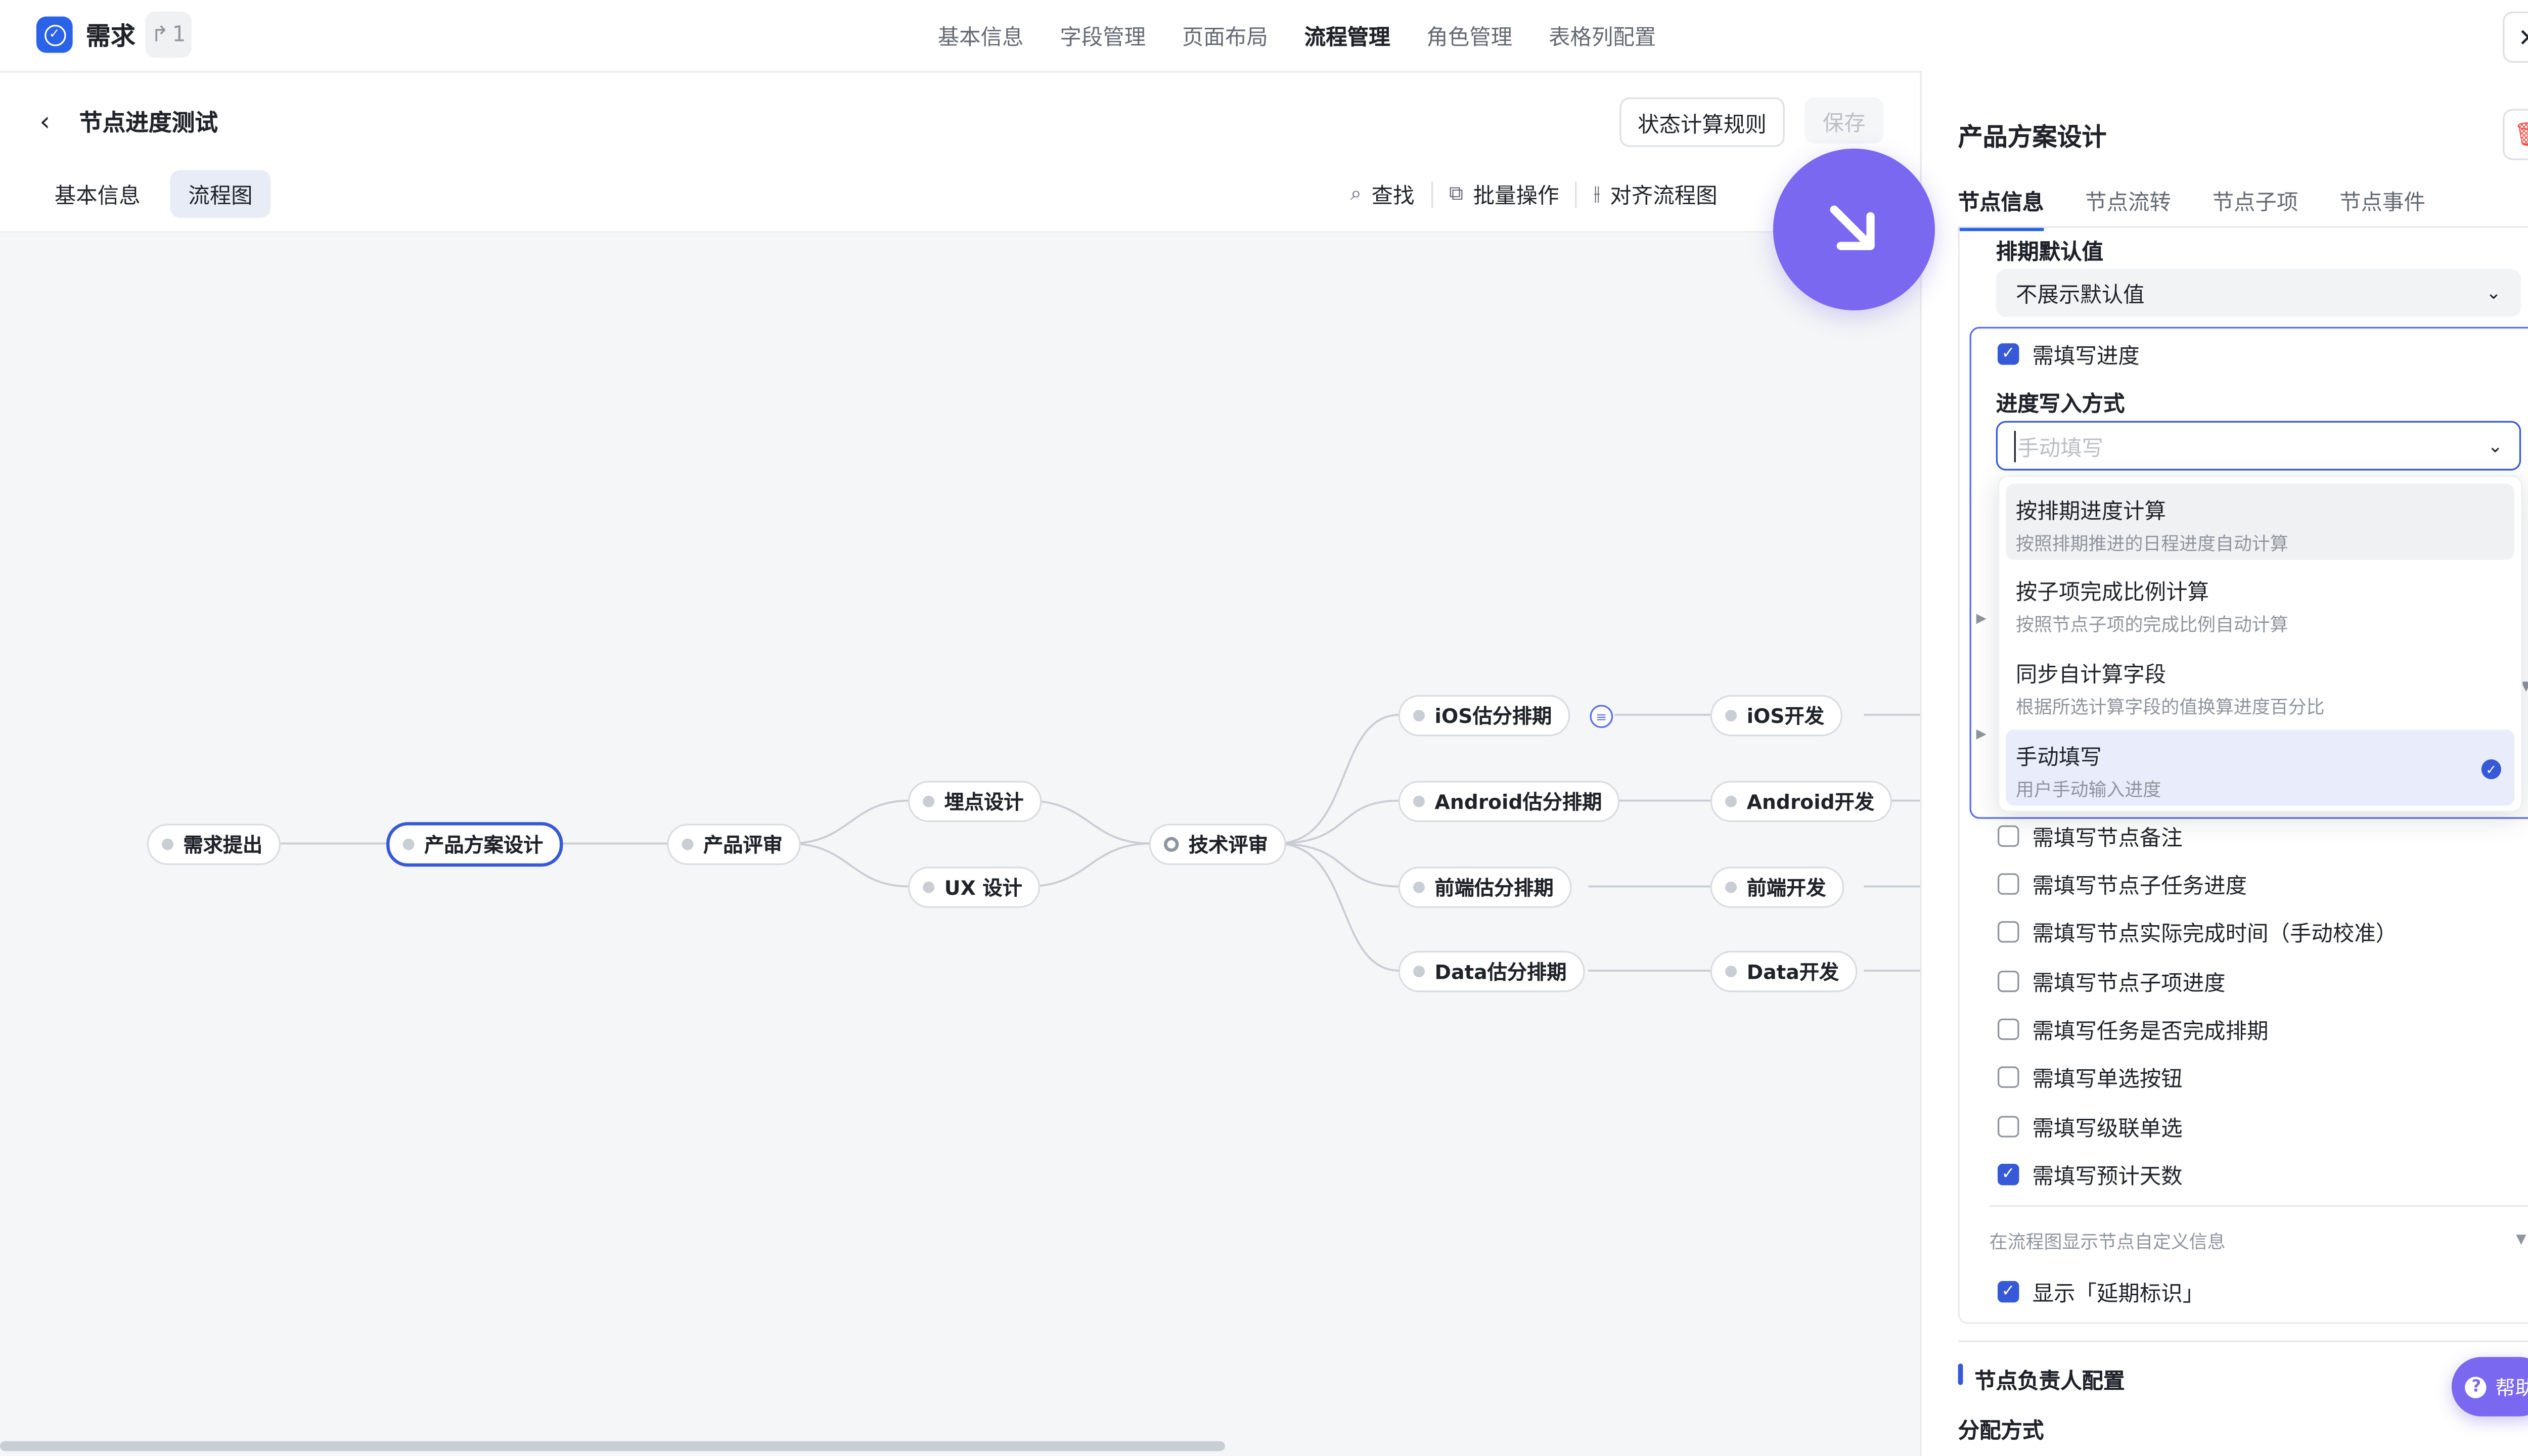 The height and width of the screenshot is (1456, 2528). I want to click on horizontal-scrollbar, so click(613, 1446).